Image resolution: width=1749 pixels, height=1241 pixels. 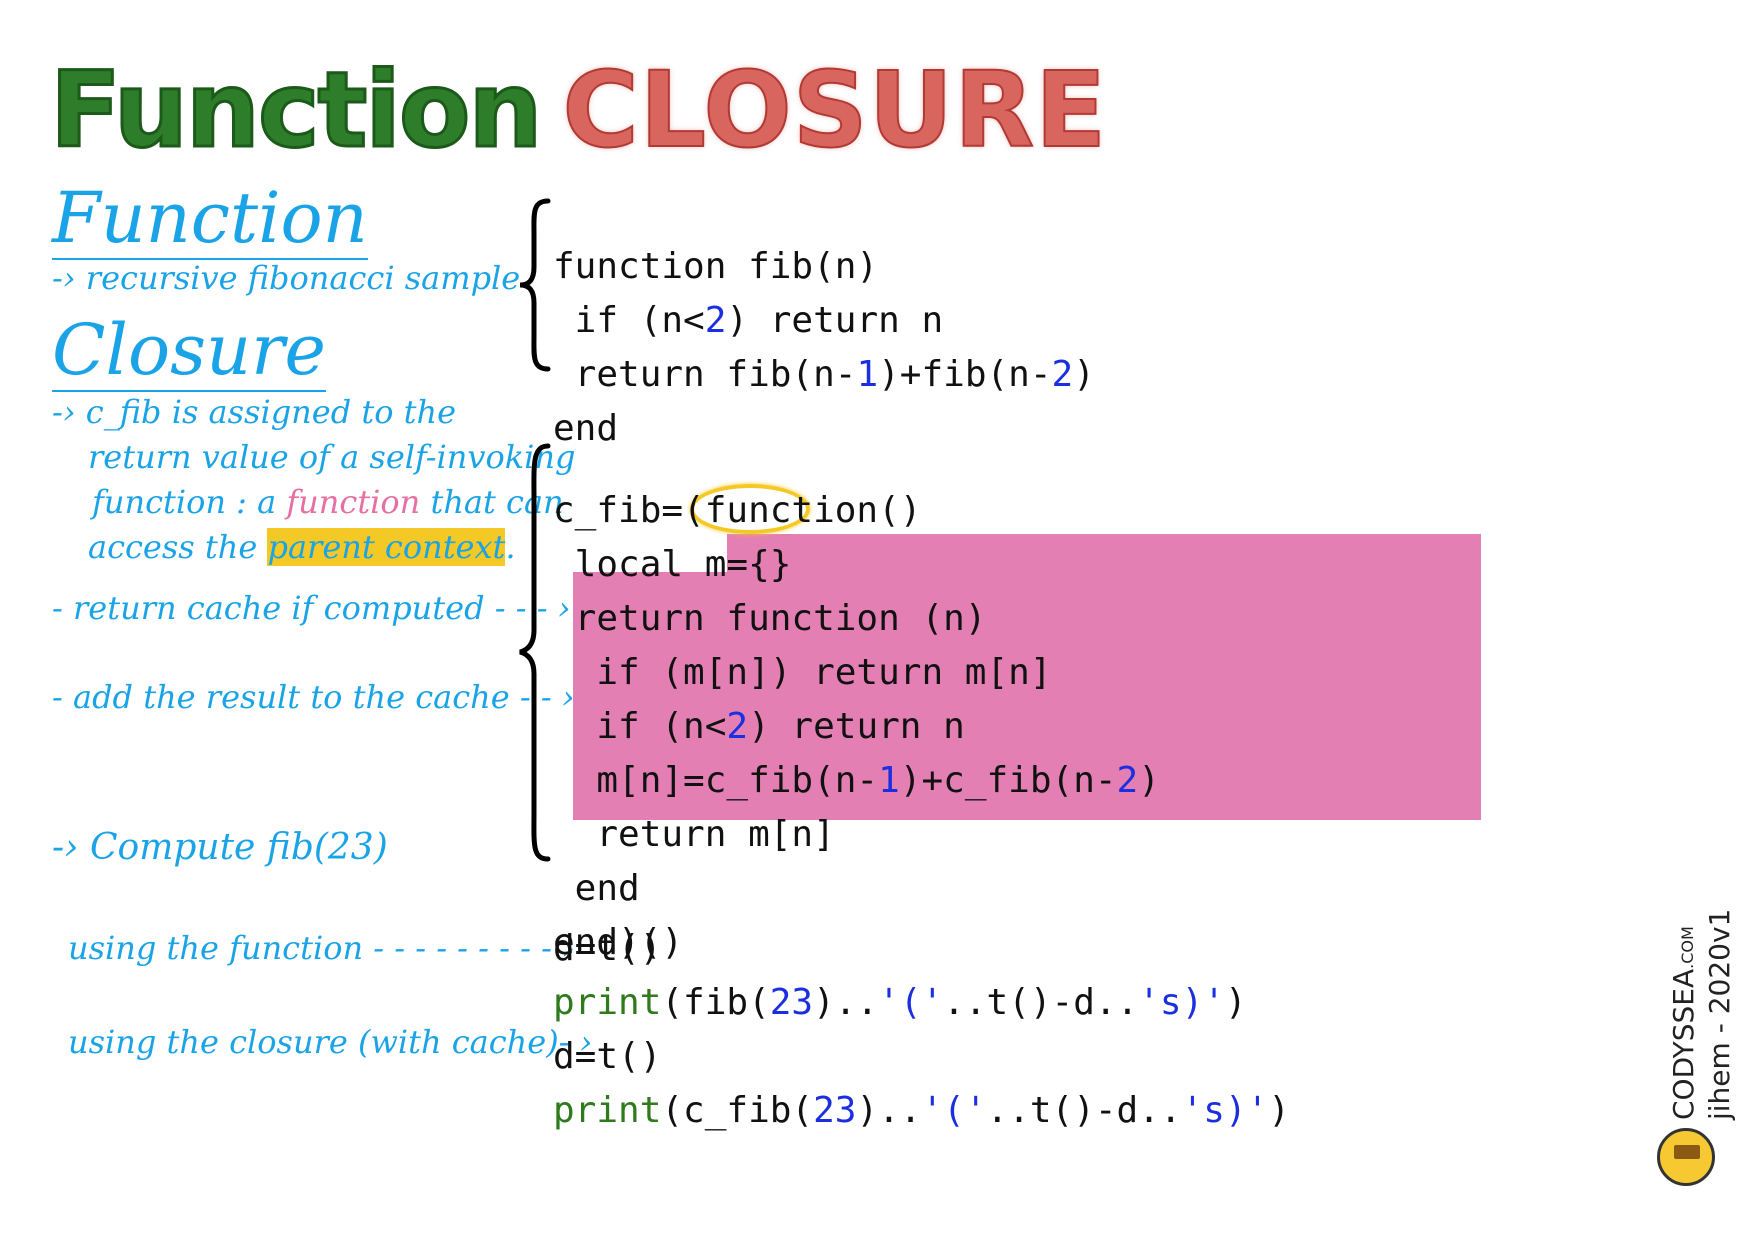 What do you see at coordinates (330, 1042) in the screenshot?
I see `using-closure-note: using the closure (with cache)- ›` at bounding box center [330, 1042].